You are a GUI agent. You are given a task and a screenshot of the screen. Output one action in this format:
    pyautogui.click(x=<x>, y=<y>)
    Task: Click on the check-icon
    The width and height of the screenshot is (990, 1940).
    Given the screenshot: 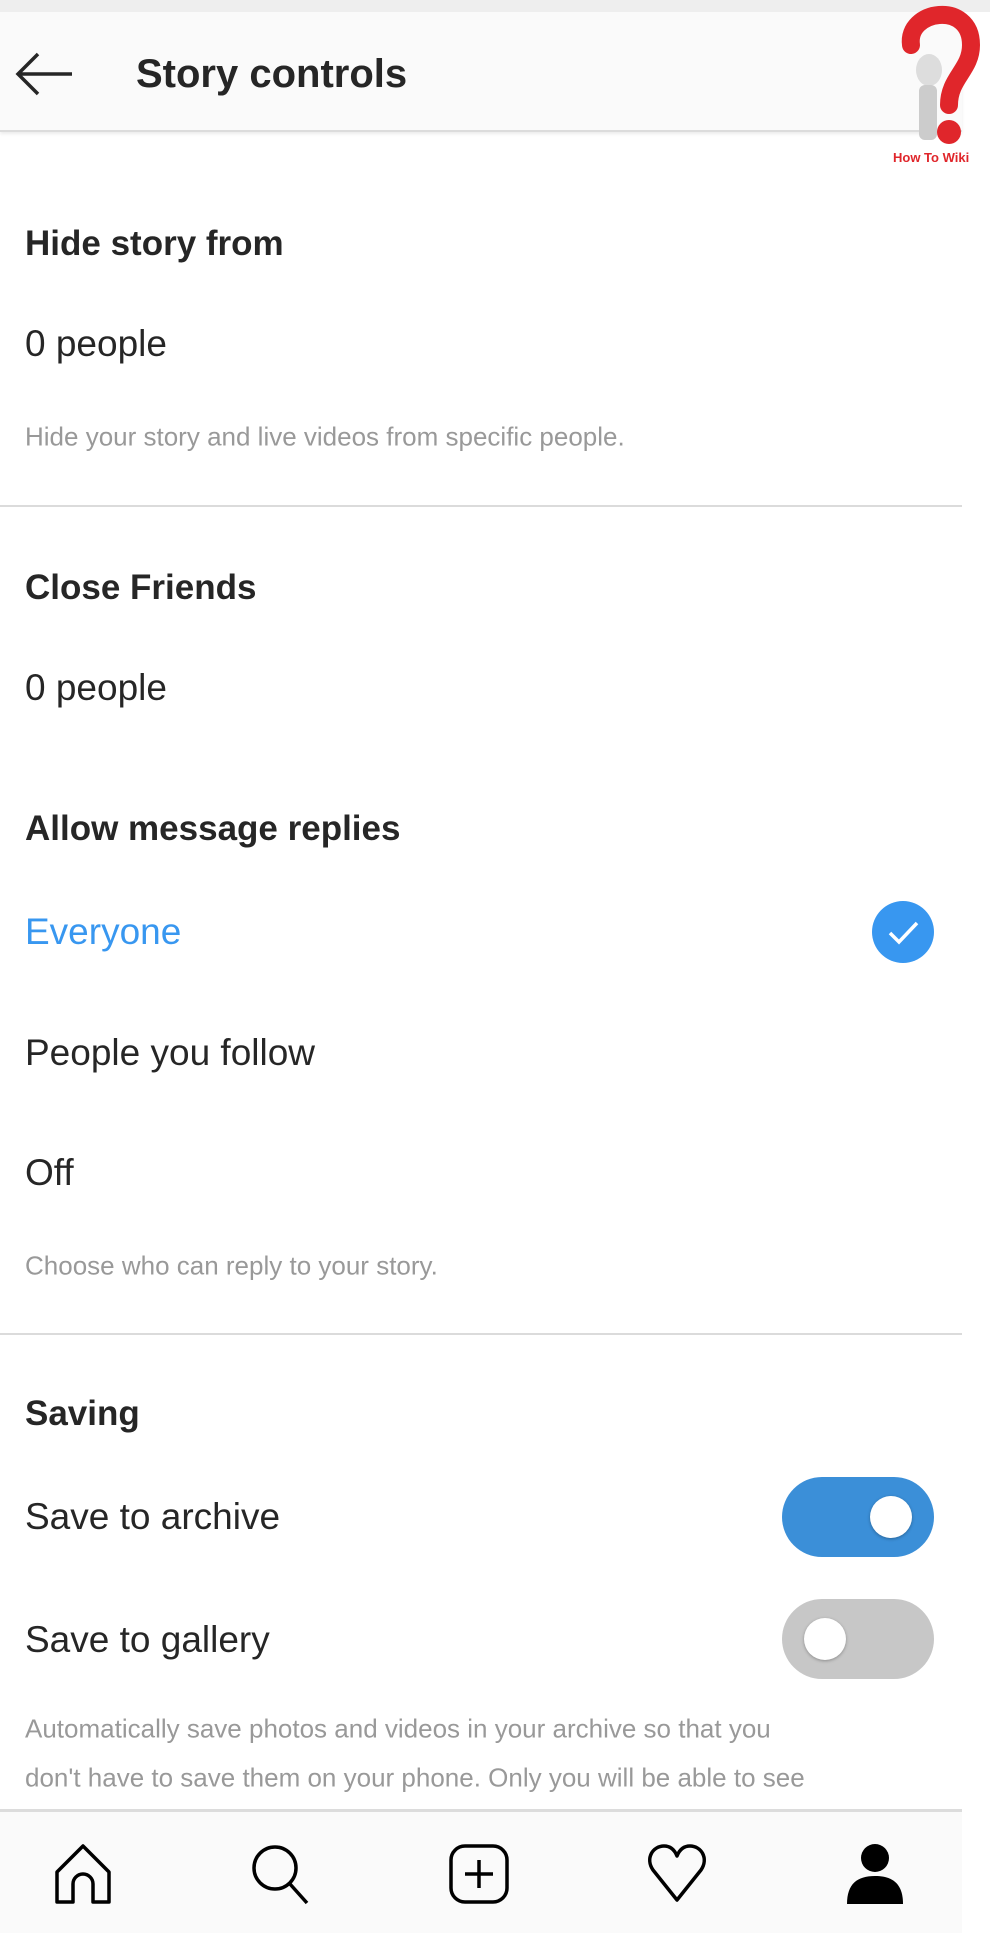 What is the action you would take?
    pyautogui.click(x=903, y=932)
    